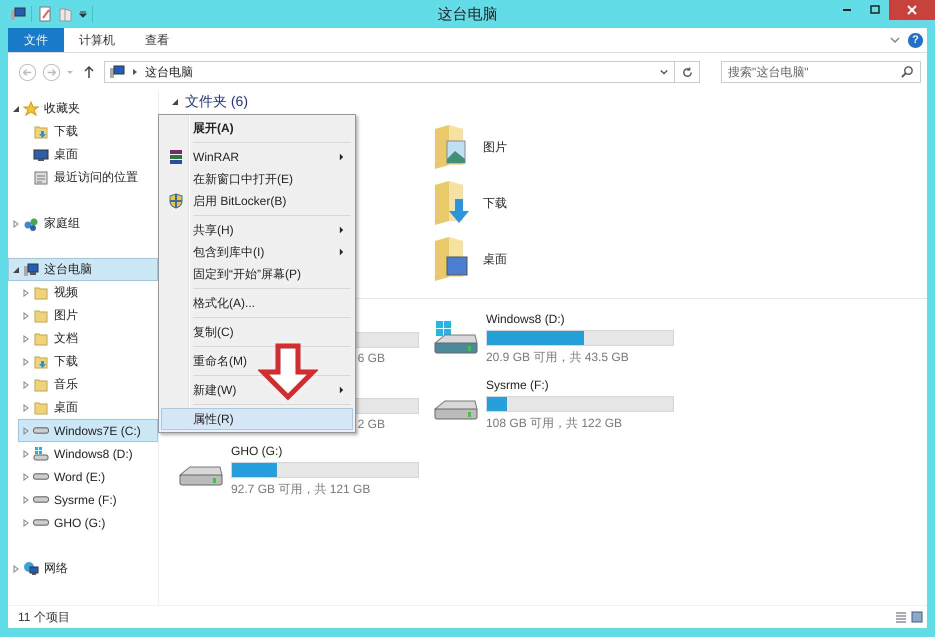 The width and height of the screenshot is (935, 637). Describe the element at coordinates (257, 390) in the screenshot. I see `menu-item: 新建(W)` at that location.